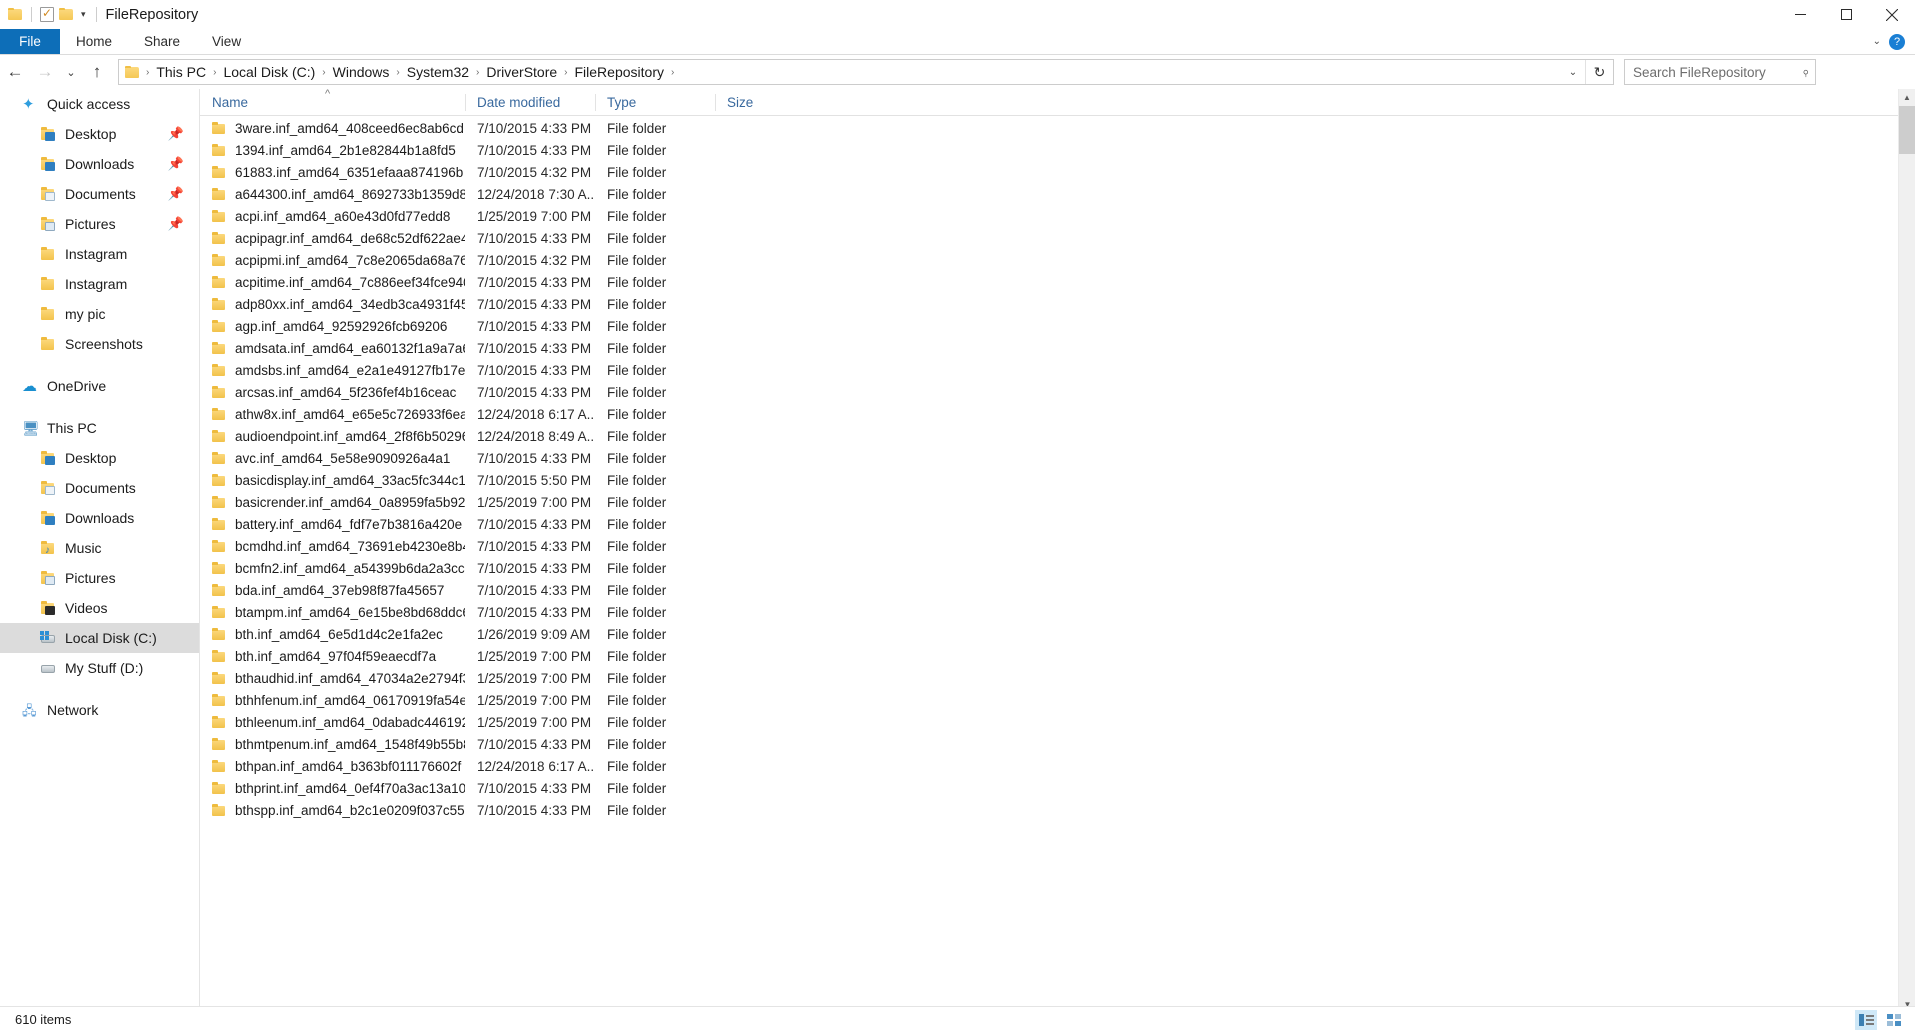 The height and width of the screenshot is (1032, 1915). Describe the element at coordinates (99, 194) in the screenshot. I see `sidebar-item-documents: Documents 📌` at that location.